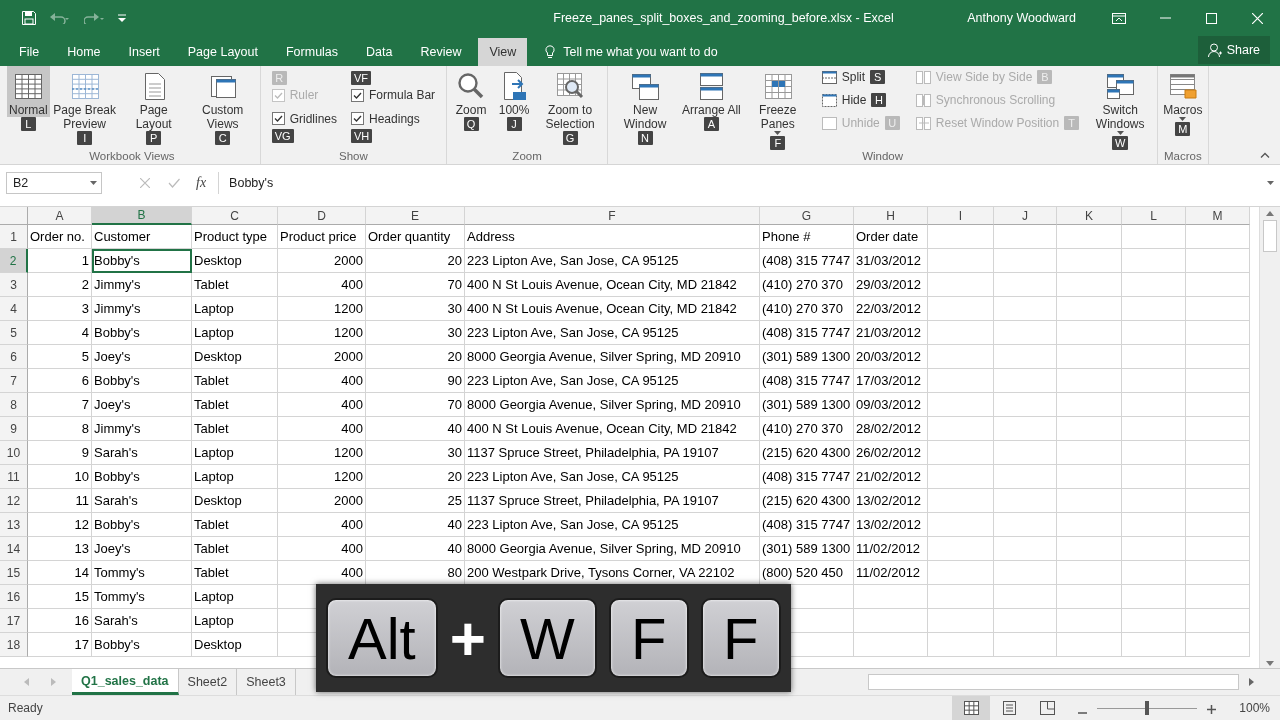 Image resolution: width=1280 pixels, height=720 pixels. What do you see at coordinates (843, 100) in the screenshot?
I see `ribbon-button: Hide` at bounding box center [843, 100].